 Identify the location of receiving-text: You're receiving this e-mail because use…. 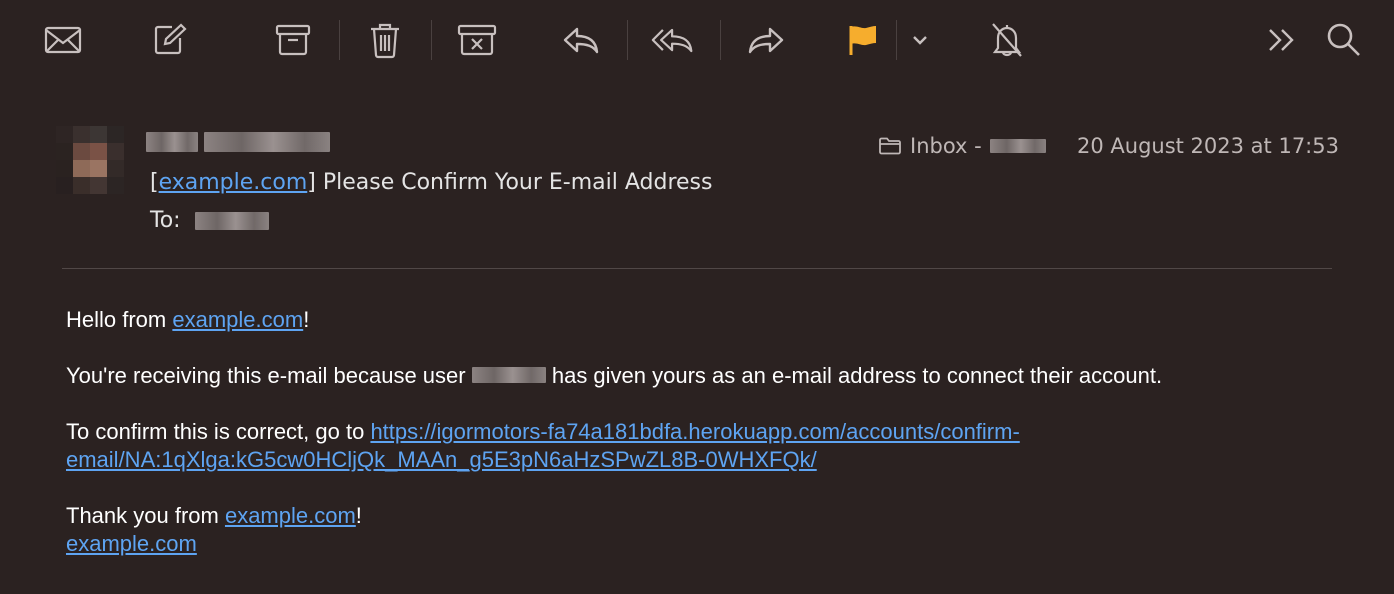
(266, 375).